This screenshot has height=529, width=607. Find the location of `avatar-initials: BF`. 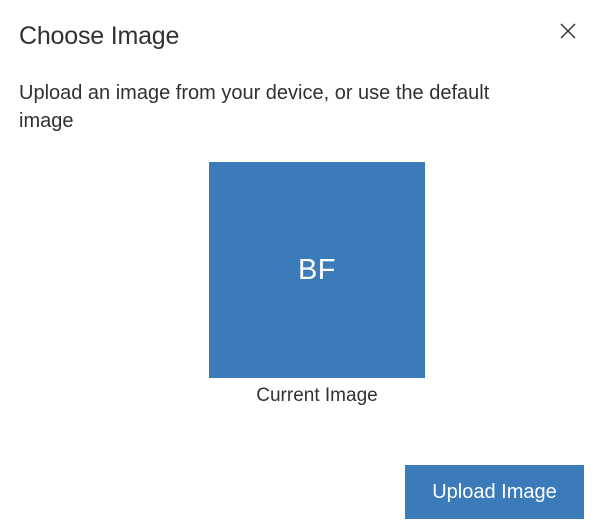

avatar-initials: BF is located at coordinates (317, 270).